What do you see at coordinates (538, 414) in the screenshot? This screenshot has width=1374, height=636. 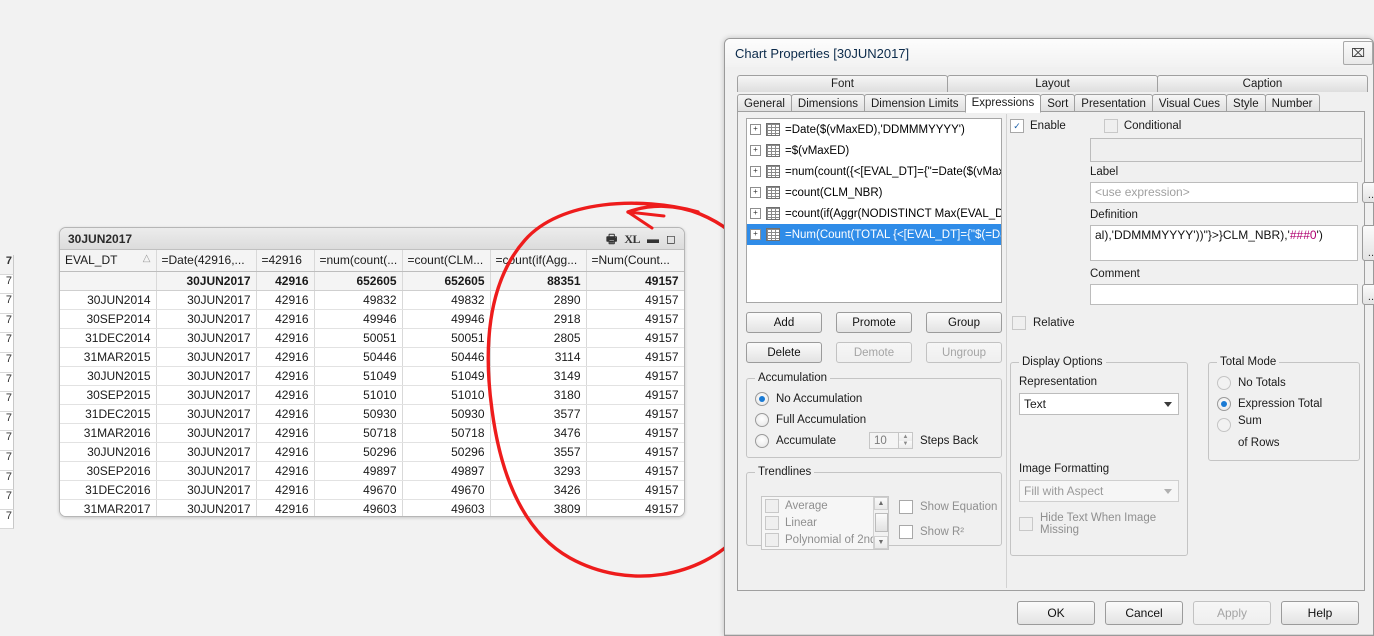 I see `table-cell: 3577` at bounding box center [538, 414].